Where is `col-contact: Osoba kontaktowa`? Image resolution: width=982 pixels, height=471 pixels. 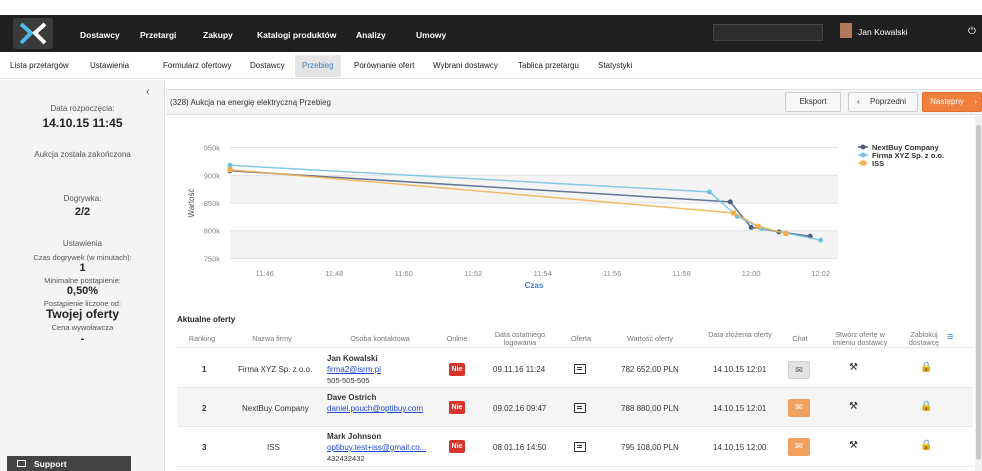 col-contact: Osoba kontaktowa is located at coordinates (380, 339).